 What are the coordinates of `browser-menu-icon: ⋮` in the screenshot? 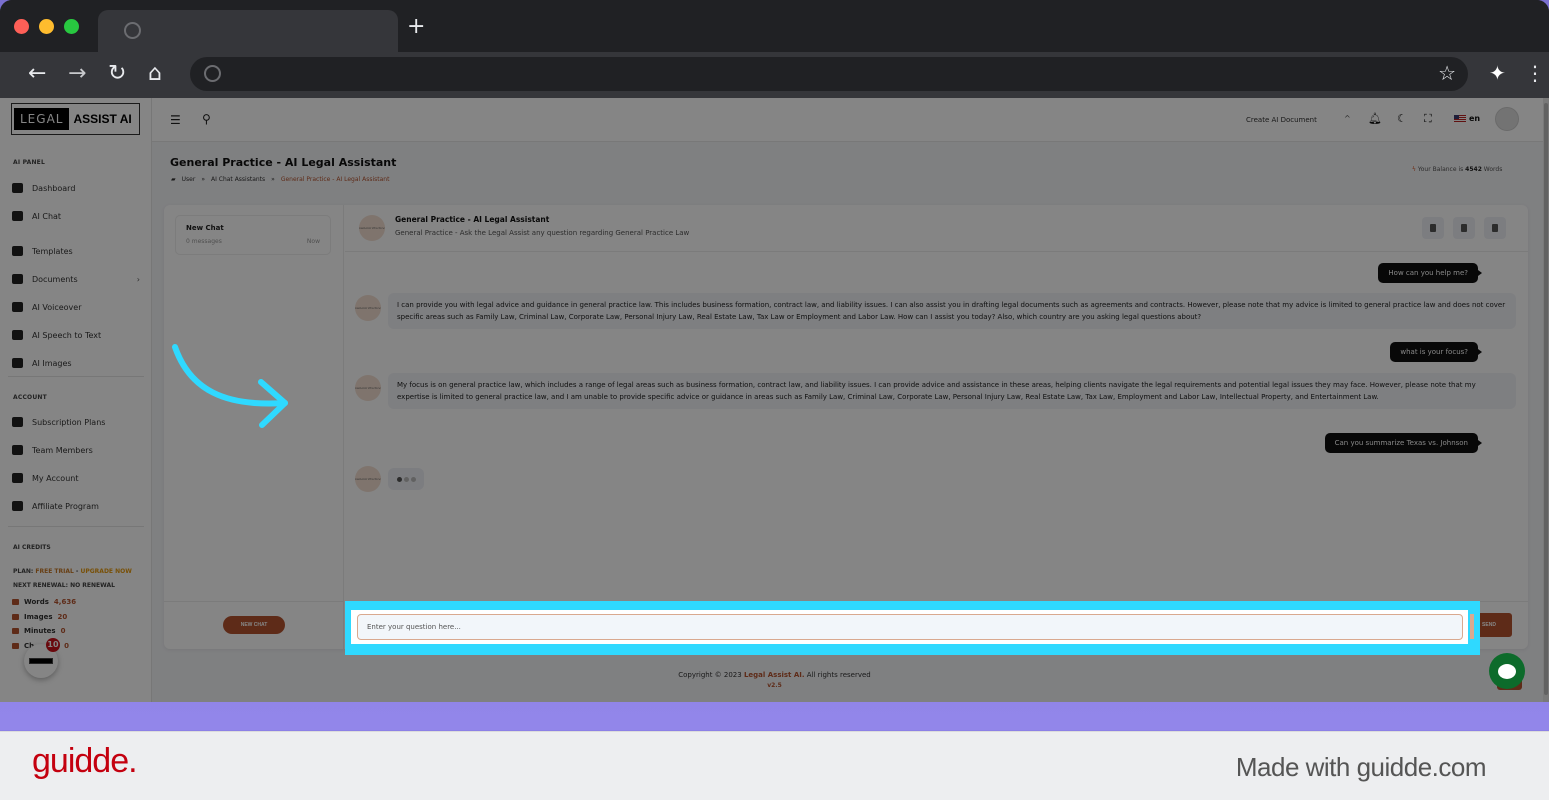 It's located at (1535, 73).